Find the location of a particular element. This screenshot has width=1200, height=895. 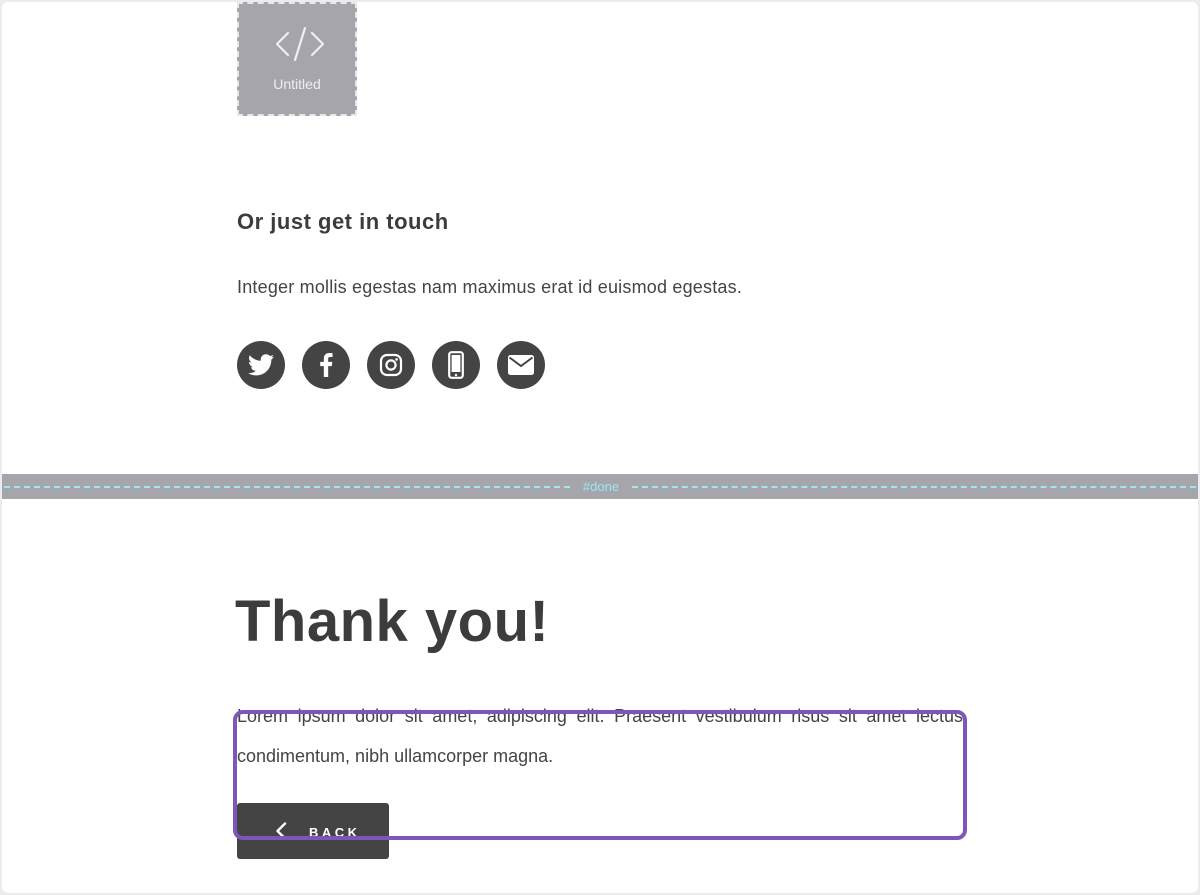

facebook-icon is located at coordinates (326, 365).